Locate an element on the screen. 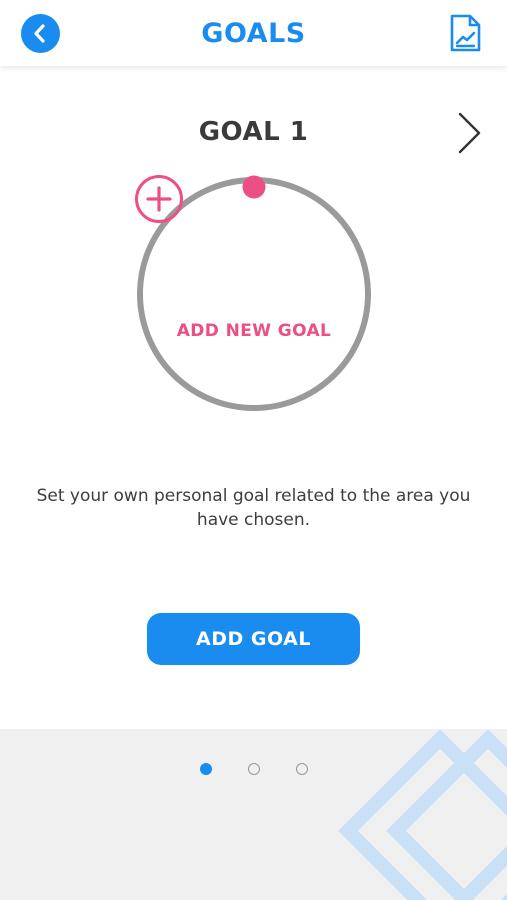  goal-title: GOAL 1 is located at coordinates (253, 132).